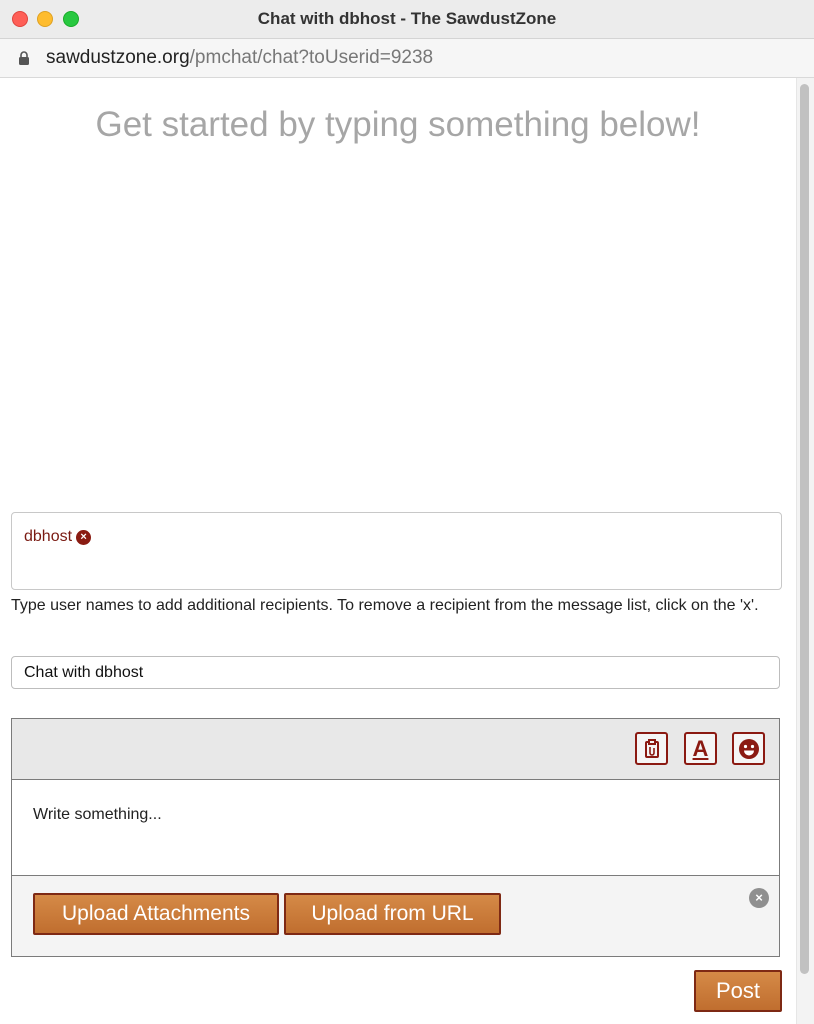 This screenshot has height=1024, width=814. What do you see at coordinates (392, 914) in the screenshot?
I see `upload-from-url-button: Upload from URL` at bounding box center [392, 914].